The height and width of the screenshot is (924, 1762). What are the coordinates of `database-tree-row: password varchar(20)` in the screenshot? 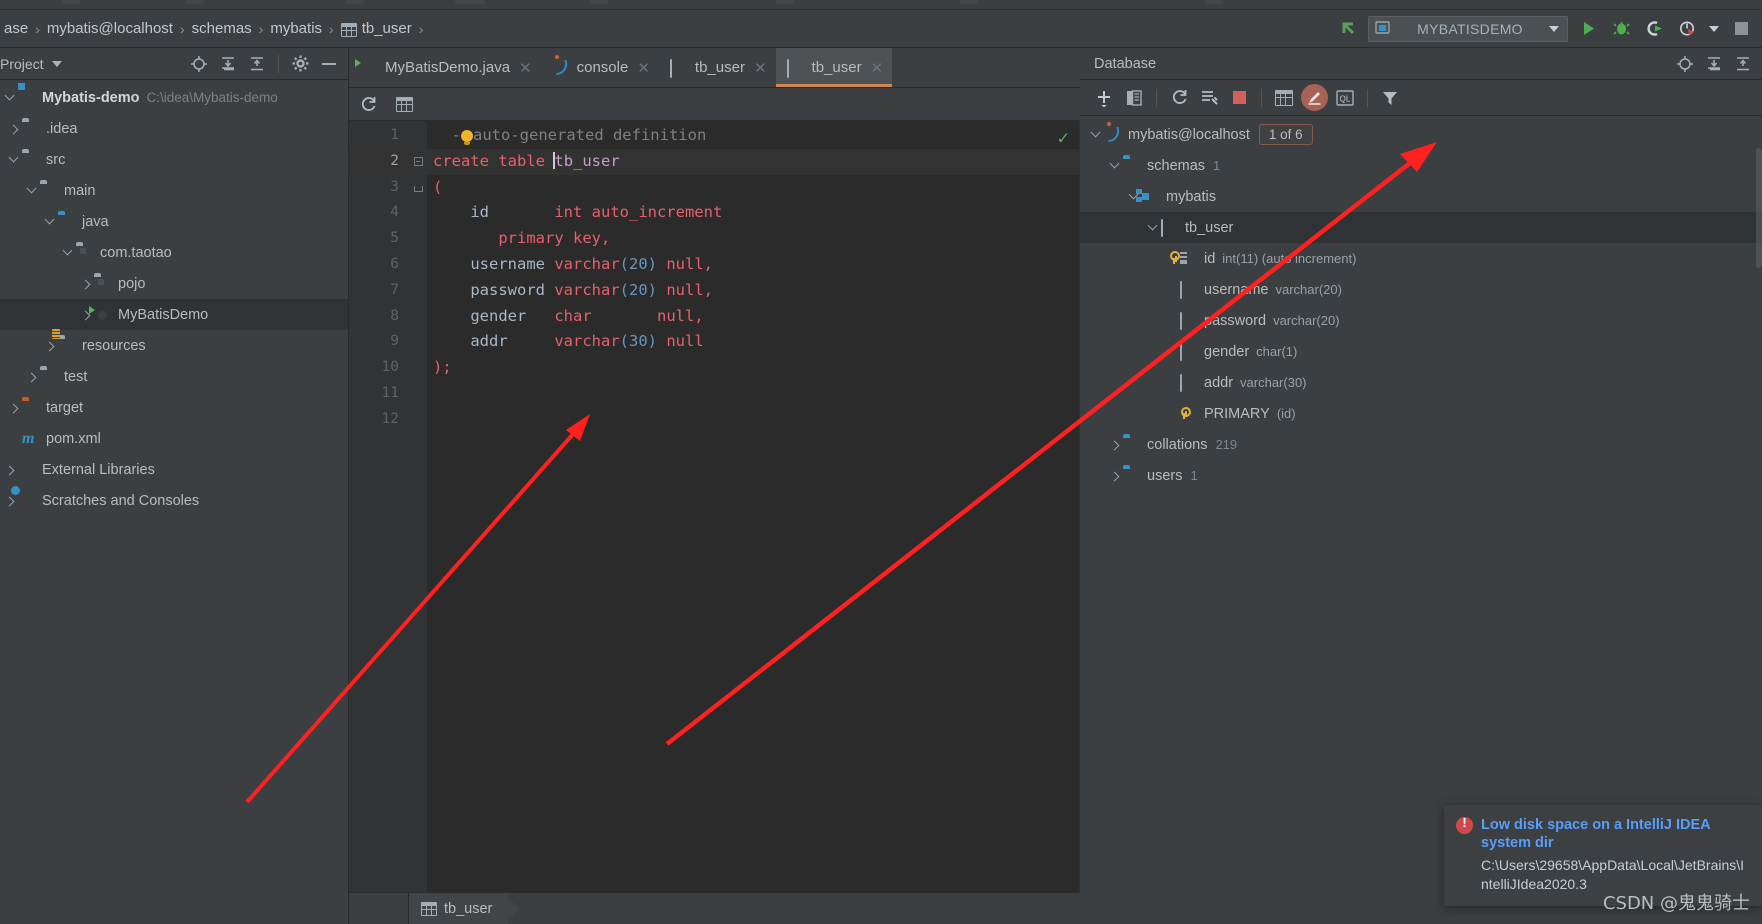 It's located at (1421, 320).